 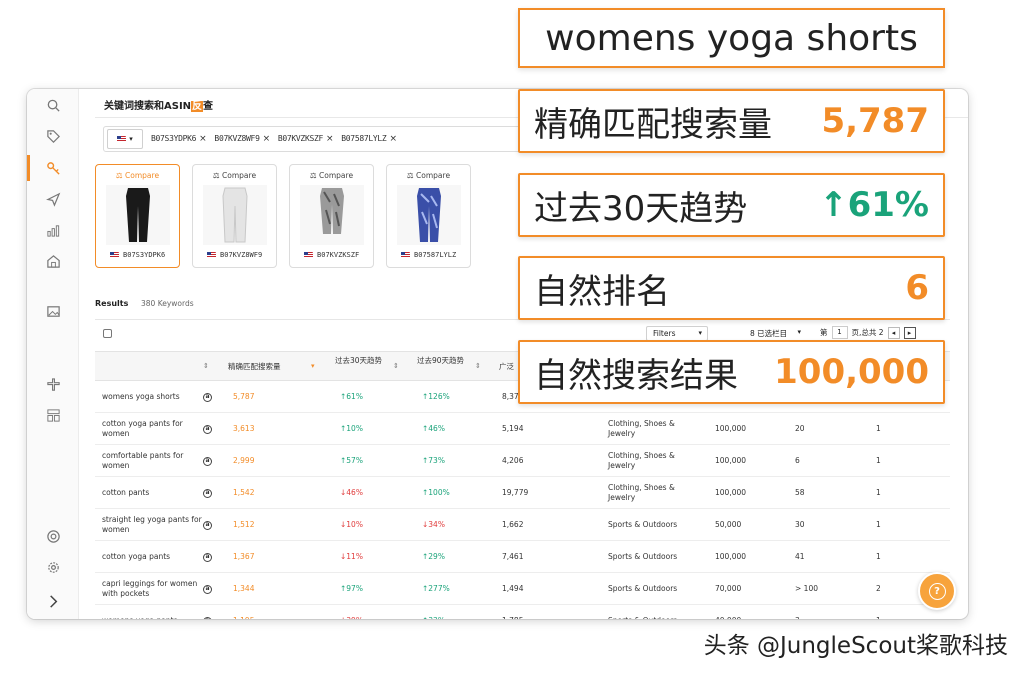 What do you see at coordinates (774, 333) in the screenshot?
I see `columns-dropdown: 8 已选栏目 ▾` at bounding box center [774, 333].